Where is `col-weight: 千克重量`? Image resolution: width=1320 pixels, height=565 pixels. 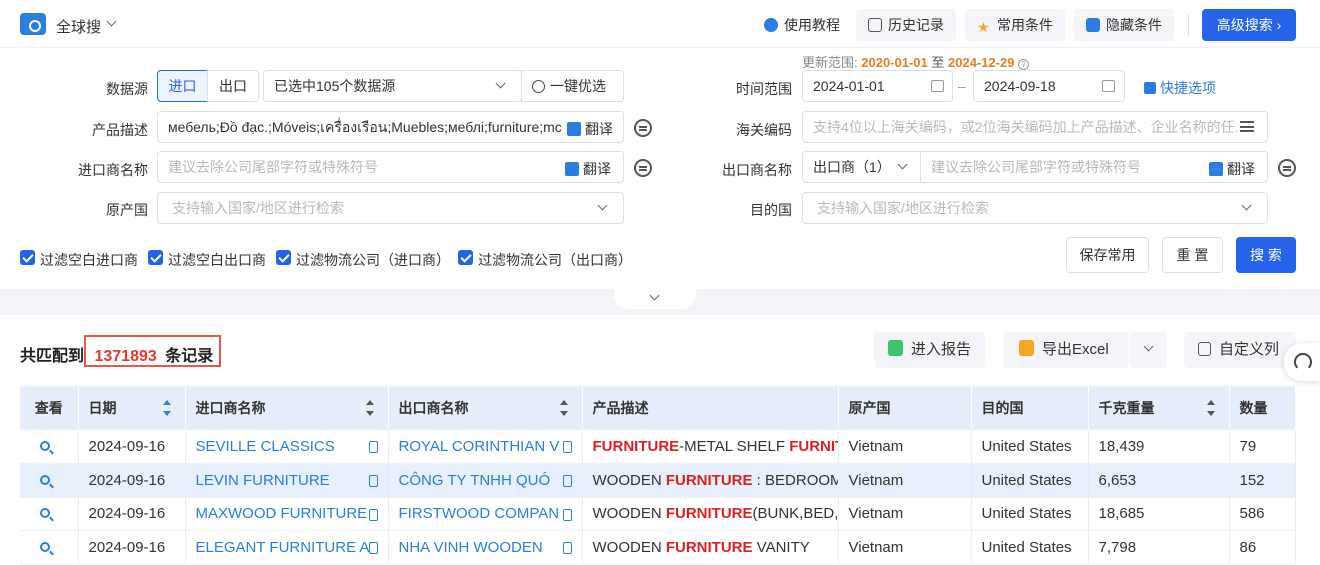 col-weight: 千克重量 is located at coordinates (1159, 408).